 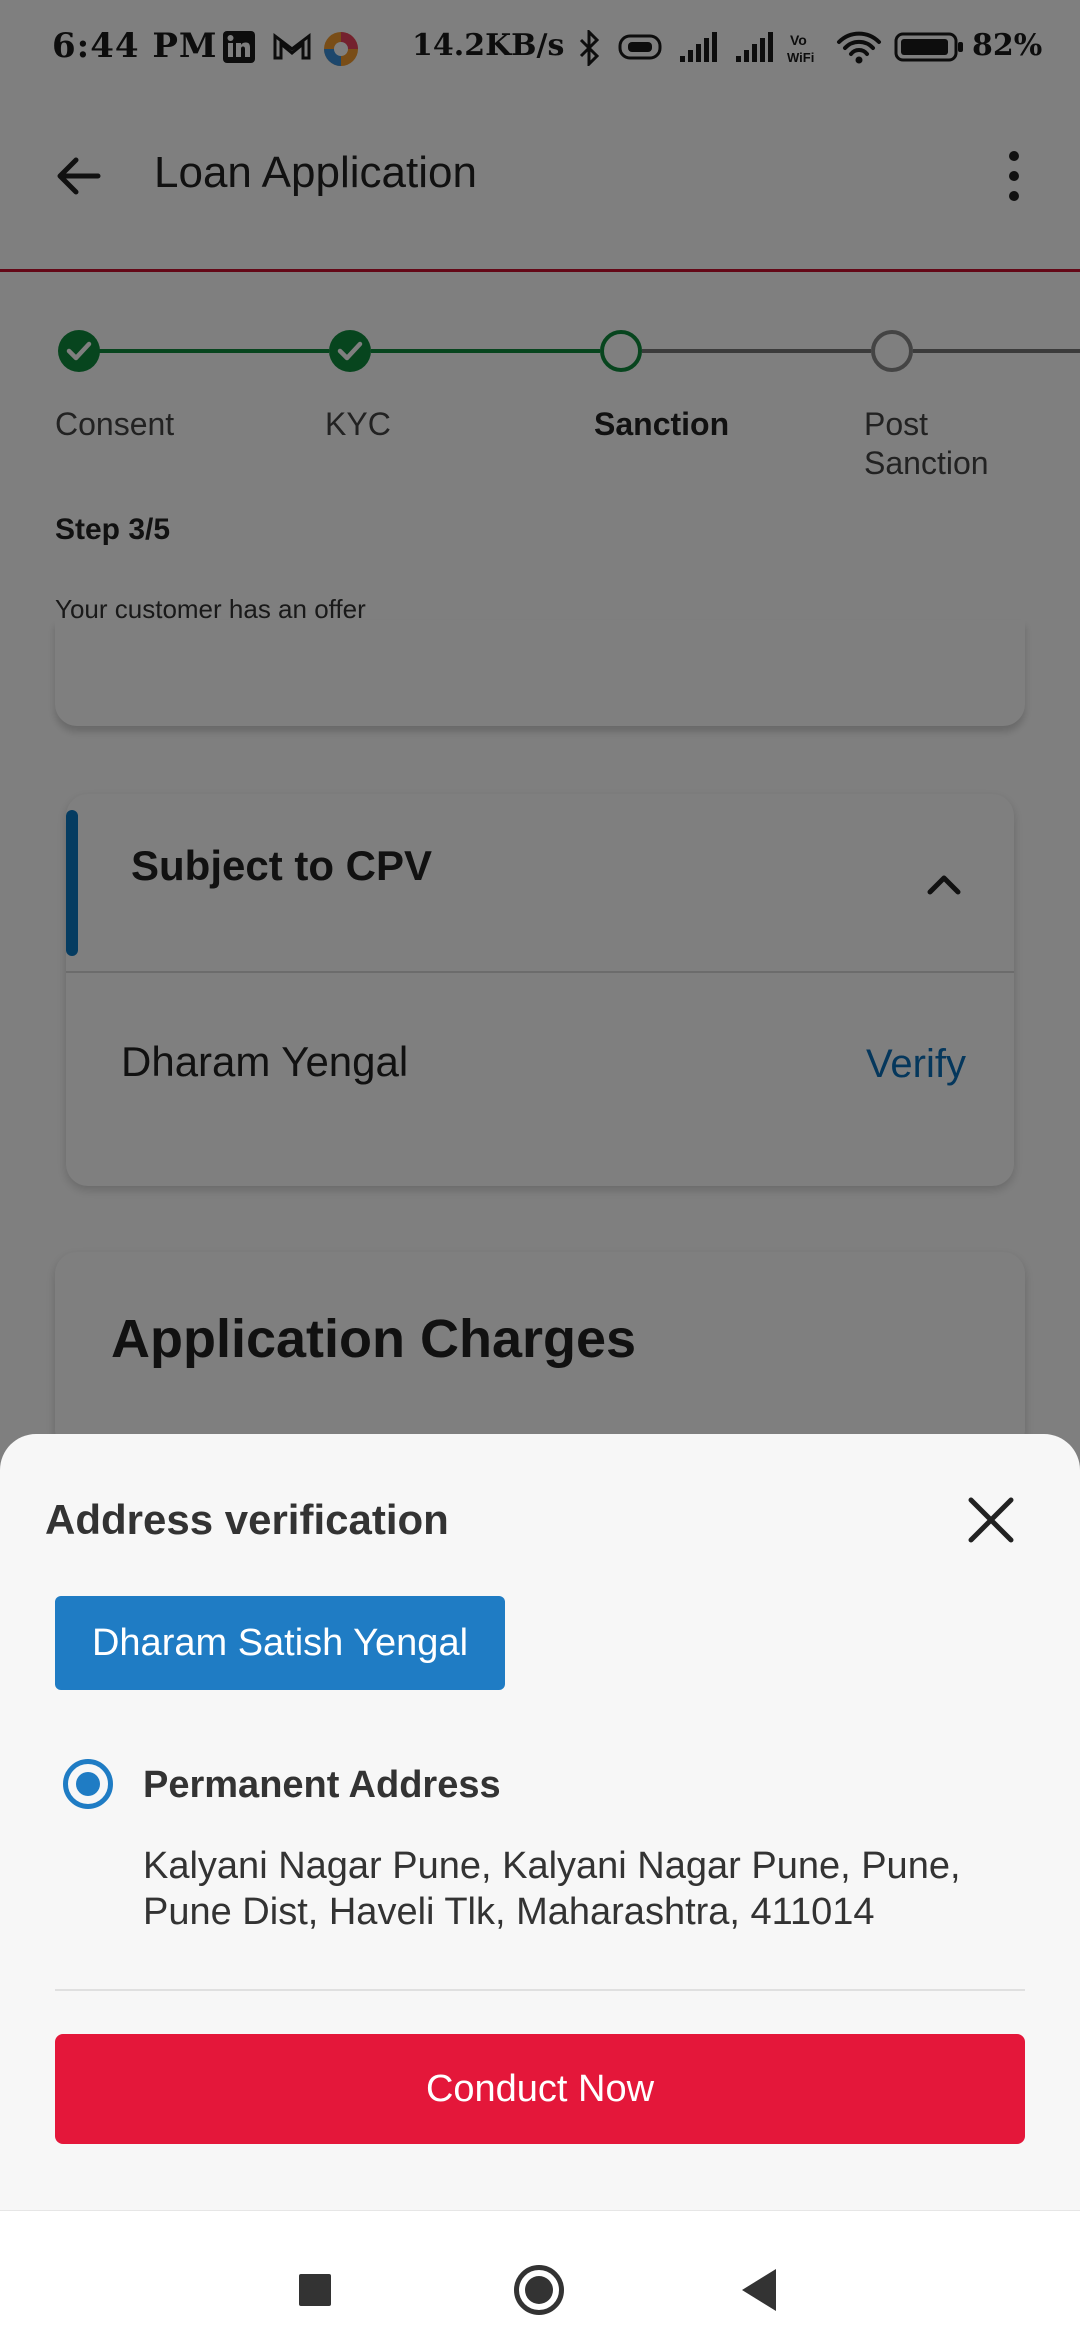 I want to click on permanent-address-radio, so click(x=88, y=1784).